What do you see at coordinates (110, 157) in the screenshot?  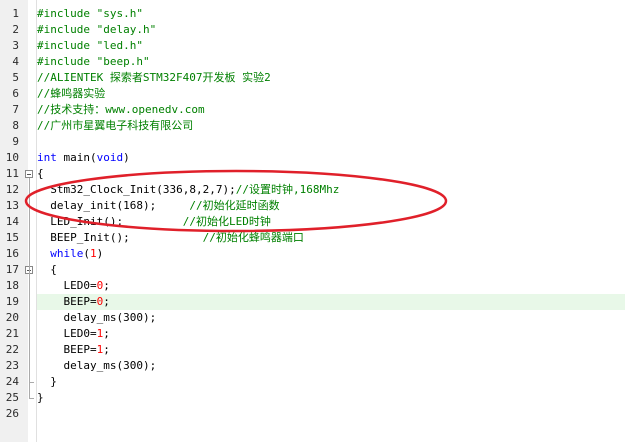 I see `code-token: void` at bounding box center [110, 157].